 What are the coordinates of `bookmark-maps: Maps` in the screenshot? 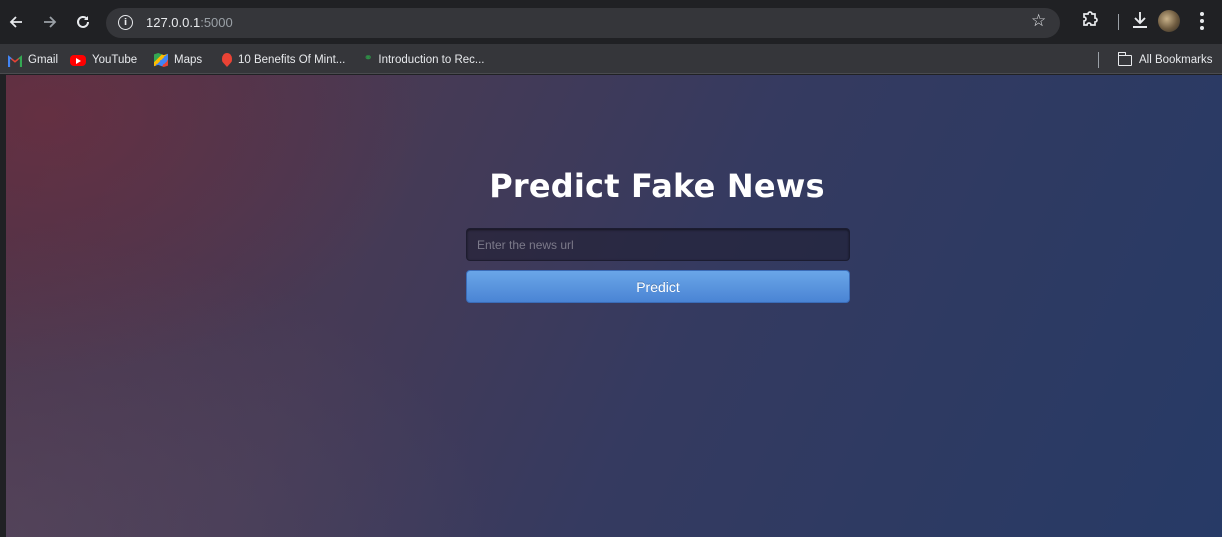 It's located at (178, 60).